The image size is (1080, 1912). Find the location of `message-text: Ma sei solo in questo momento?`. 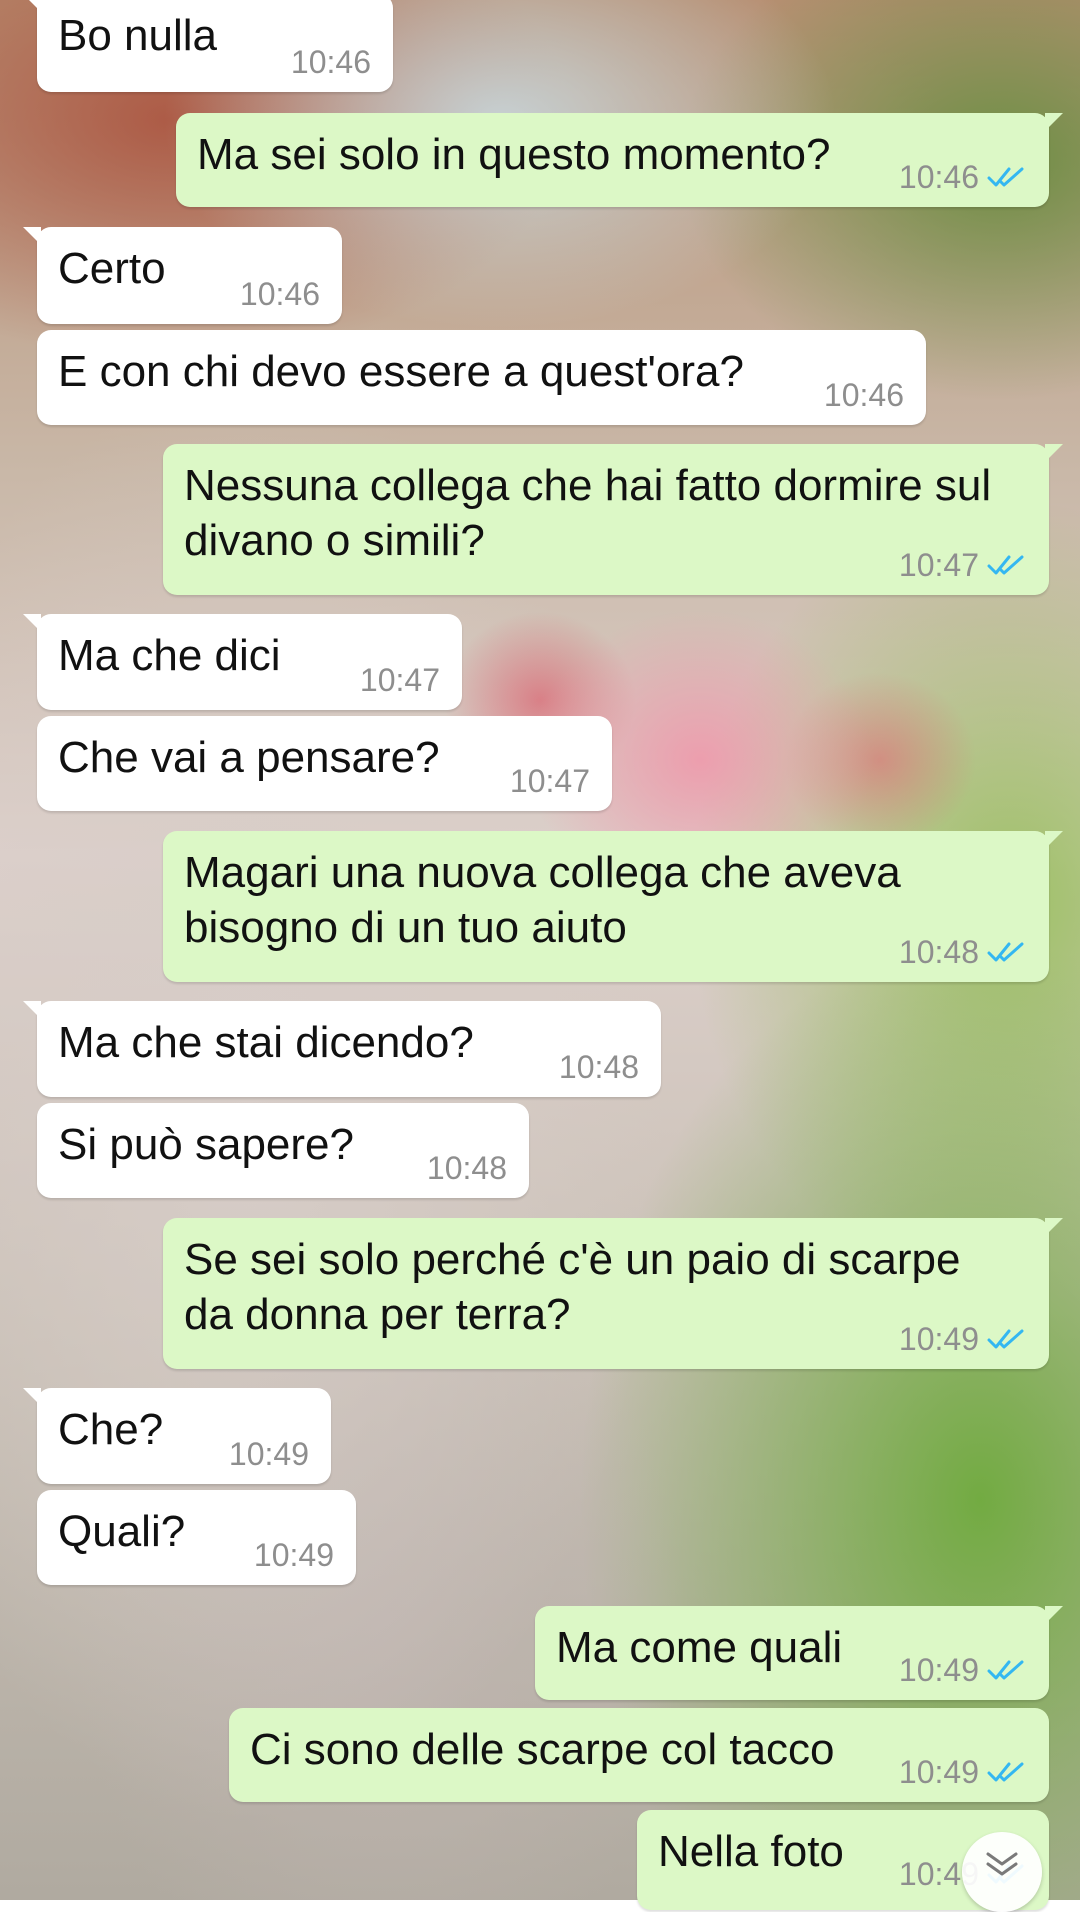

message-text: Ma sei solo in questo momento? is located at coordinates (514, 154).